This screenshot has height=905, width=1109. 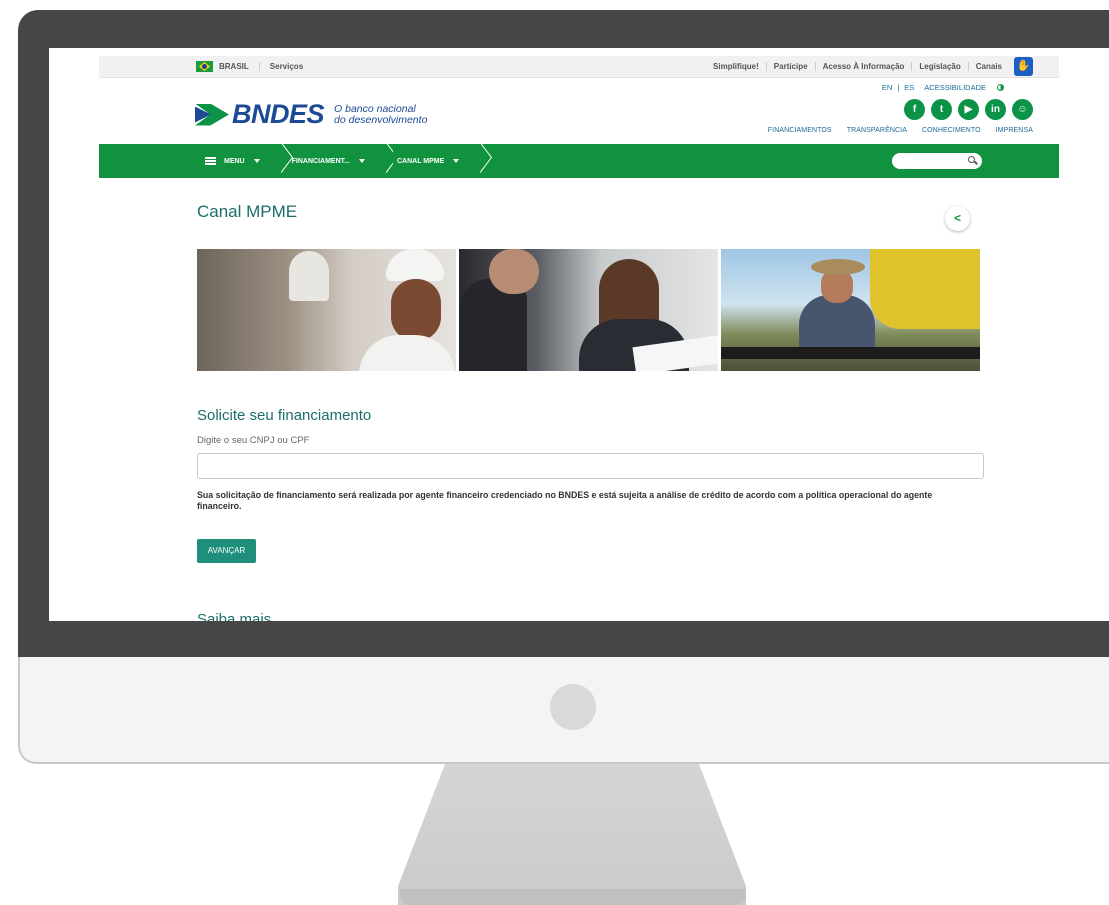 I want to click on linkedin-icon: in, so click(x=995, y=109).